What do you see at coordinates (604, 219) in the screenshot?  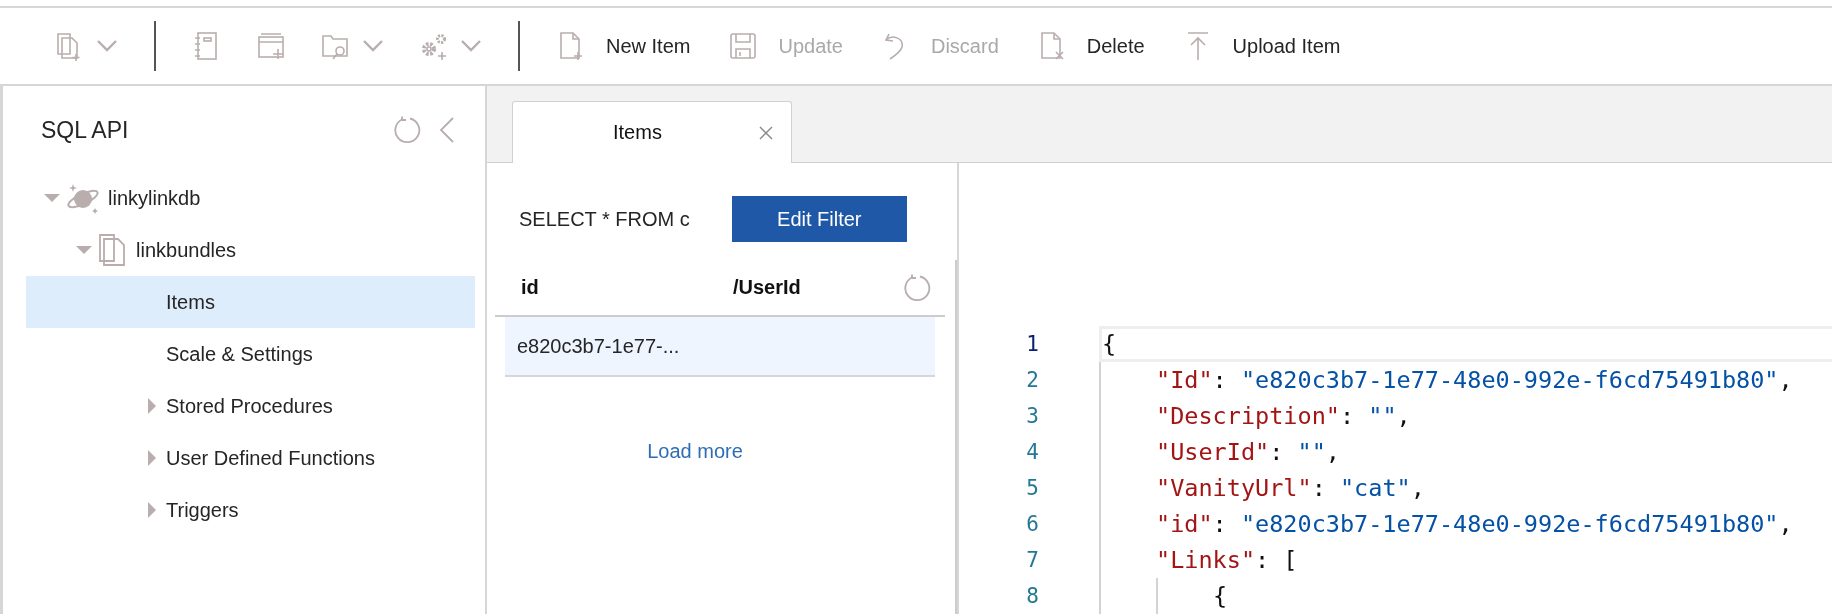 I see `query-text: SELECT * FROM c` at bounding box center [604, 219].